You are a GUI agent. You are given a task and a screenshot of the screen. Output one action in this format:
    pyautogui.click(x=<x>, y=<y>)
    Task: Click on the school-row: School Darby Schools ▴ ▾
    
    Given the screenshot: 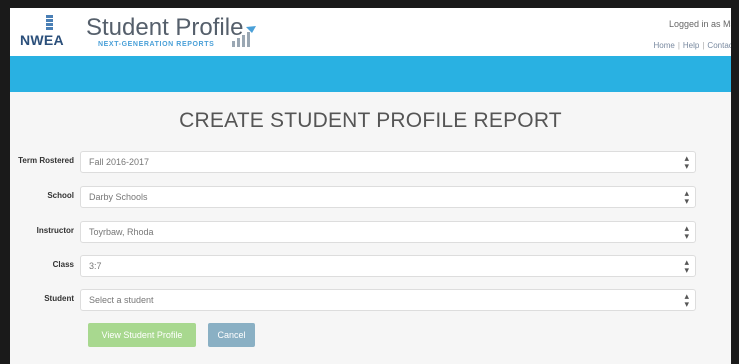 What is the action you would take?
    pyautogui.click(x=370, y=197)
    